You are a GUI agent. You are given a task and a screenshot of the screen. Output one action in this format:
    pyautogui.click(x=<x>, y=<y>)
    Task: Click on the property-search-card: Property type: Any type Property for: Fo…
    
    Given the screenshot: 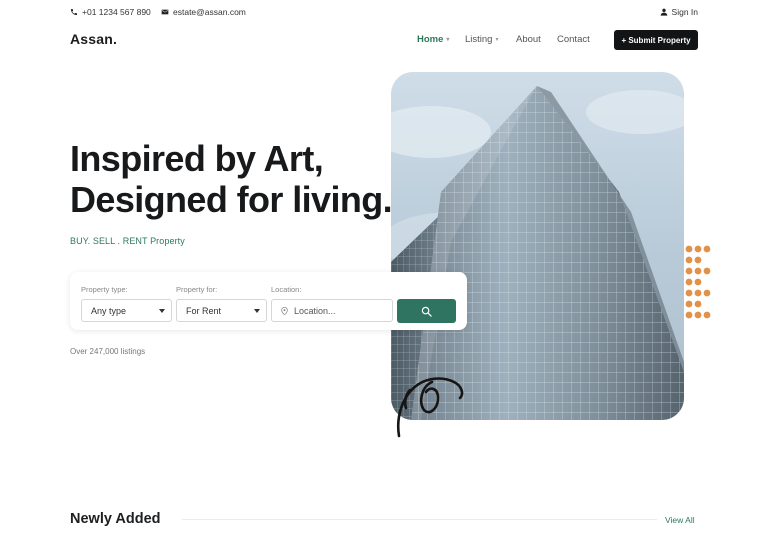 What is the action you would take?
    pyautogui.click(x=268, y=301)
    